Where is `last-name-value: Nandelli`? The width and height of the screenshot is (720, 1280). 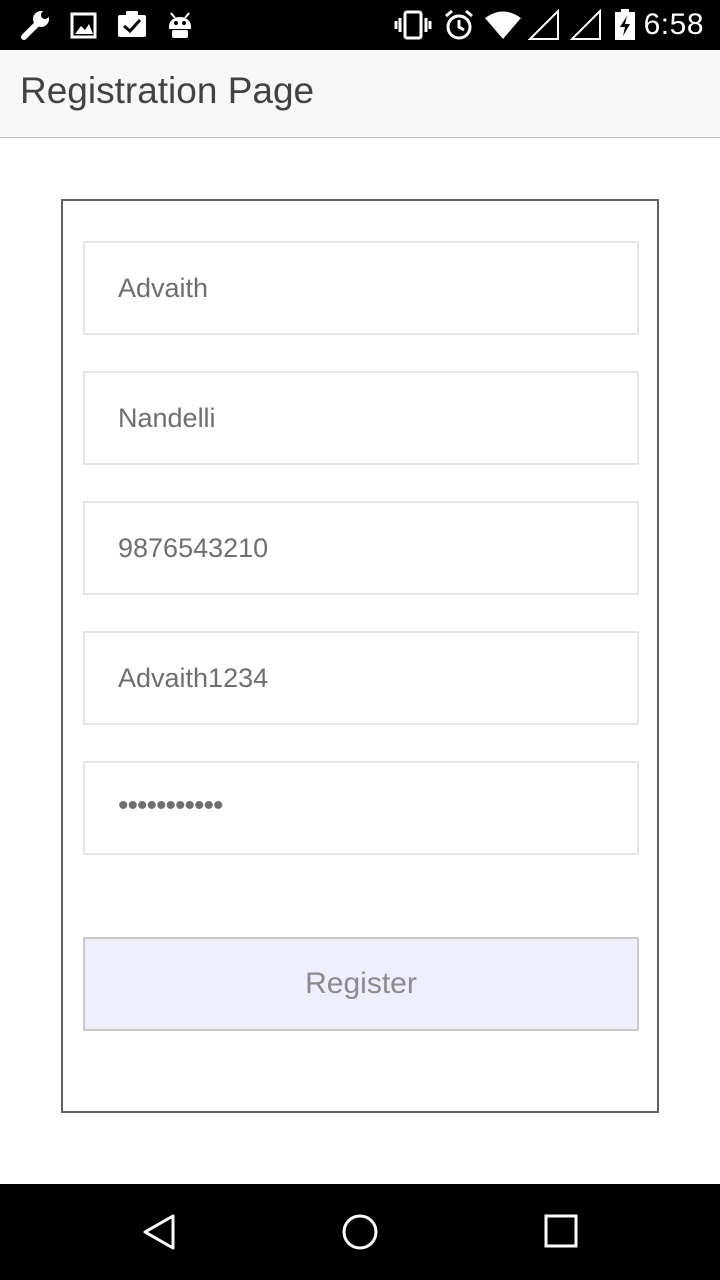
last-name-value: Nandelli is located at coordinates (167, 418).